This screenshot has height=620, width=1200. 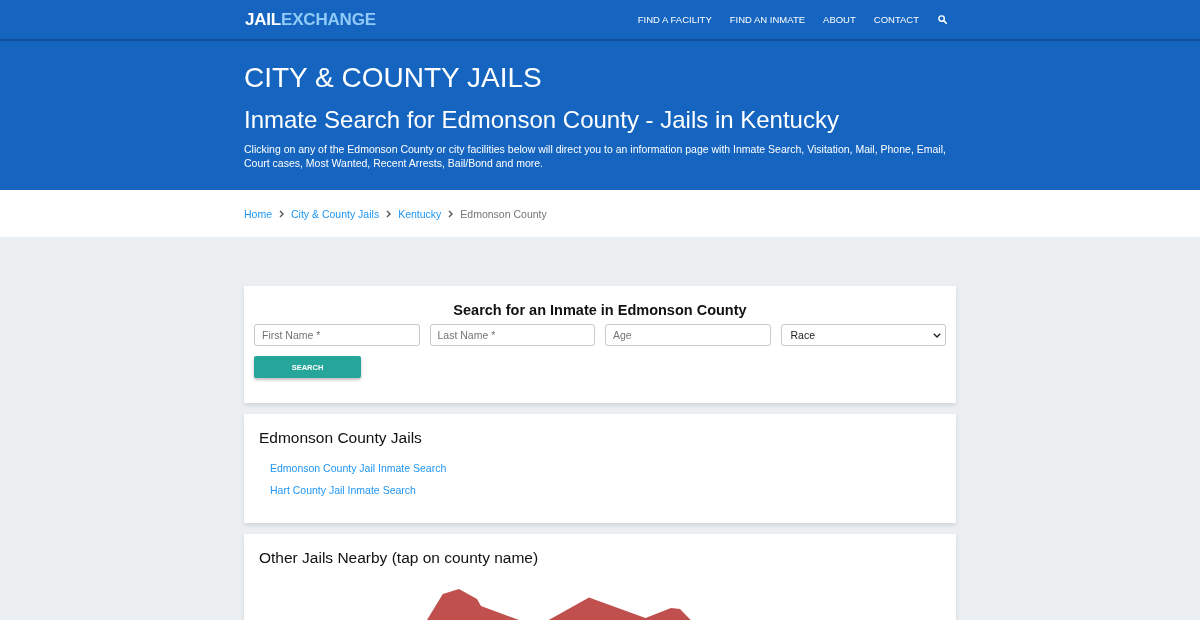 I want to click on site-logo: JAILEXCHANGE, so click(x=310, y=19).